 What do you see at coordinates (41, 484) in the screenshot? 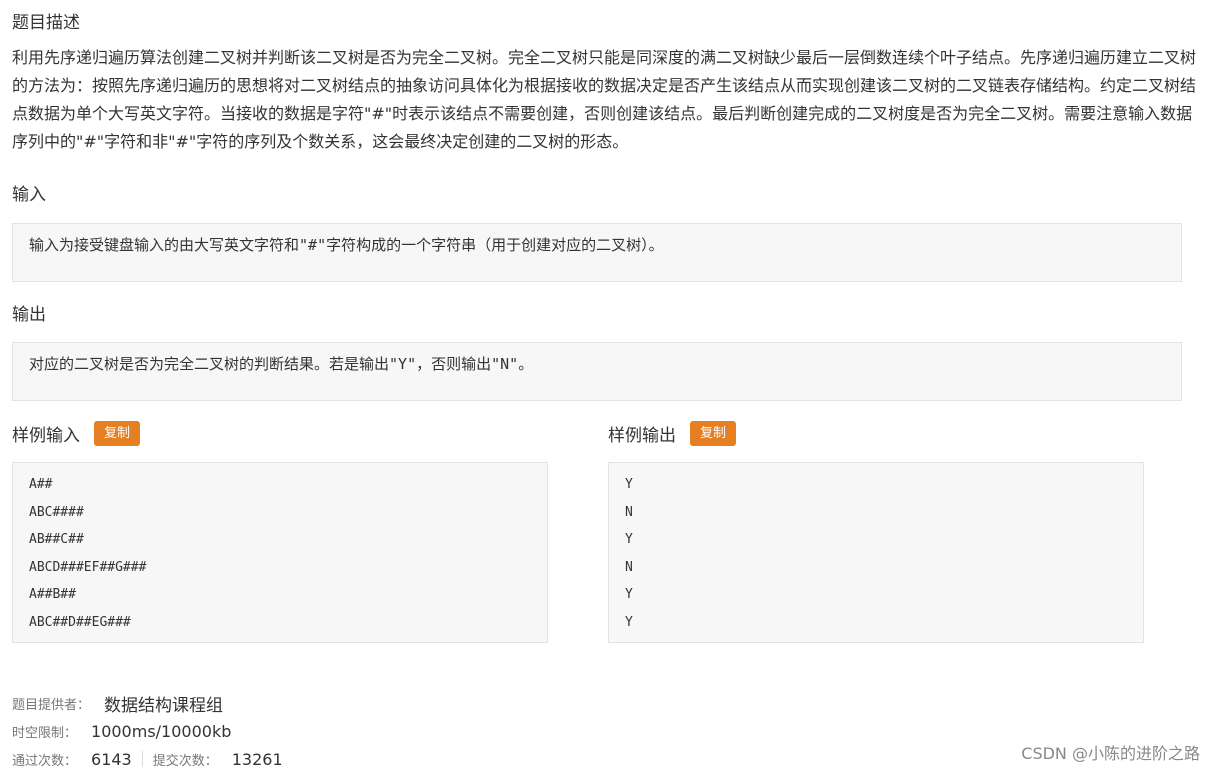
I see `sample-input-line: A##` at bounding box center [41, 484].